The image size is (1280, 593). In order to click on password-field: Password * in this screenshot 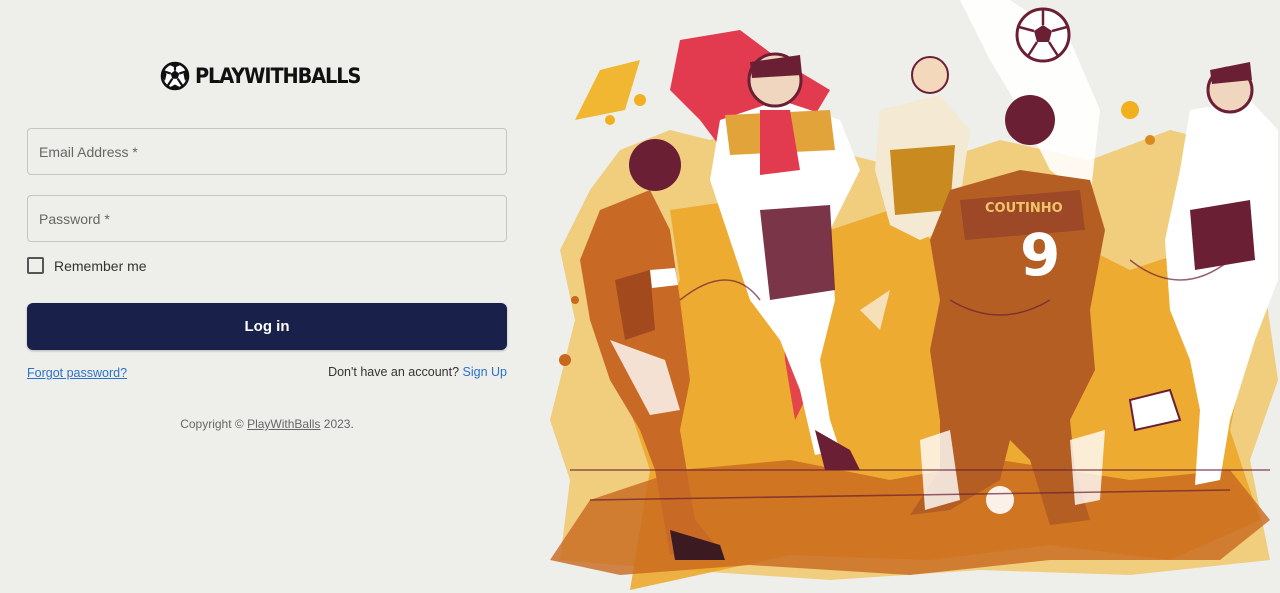, I will do `click(267, 218)`.